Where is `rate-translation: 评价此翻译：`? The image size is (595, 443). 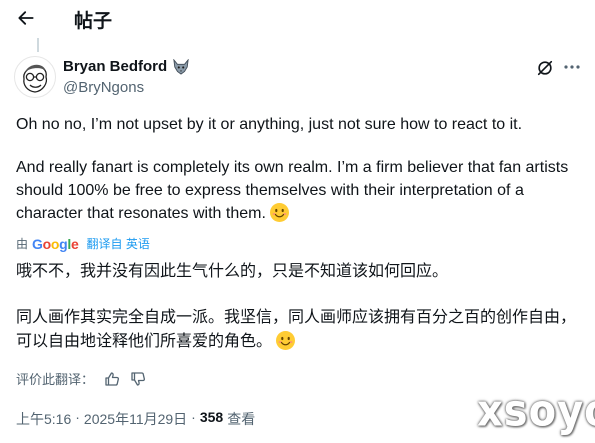
rate-translation: 评价此翻译： is located at coordinates (81, 378).